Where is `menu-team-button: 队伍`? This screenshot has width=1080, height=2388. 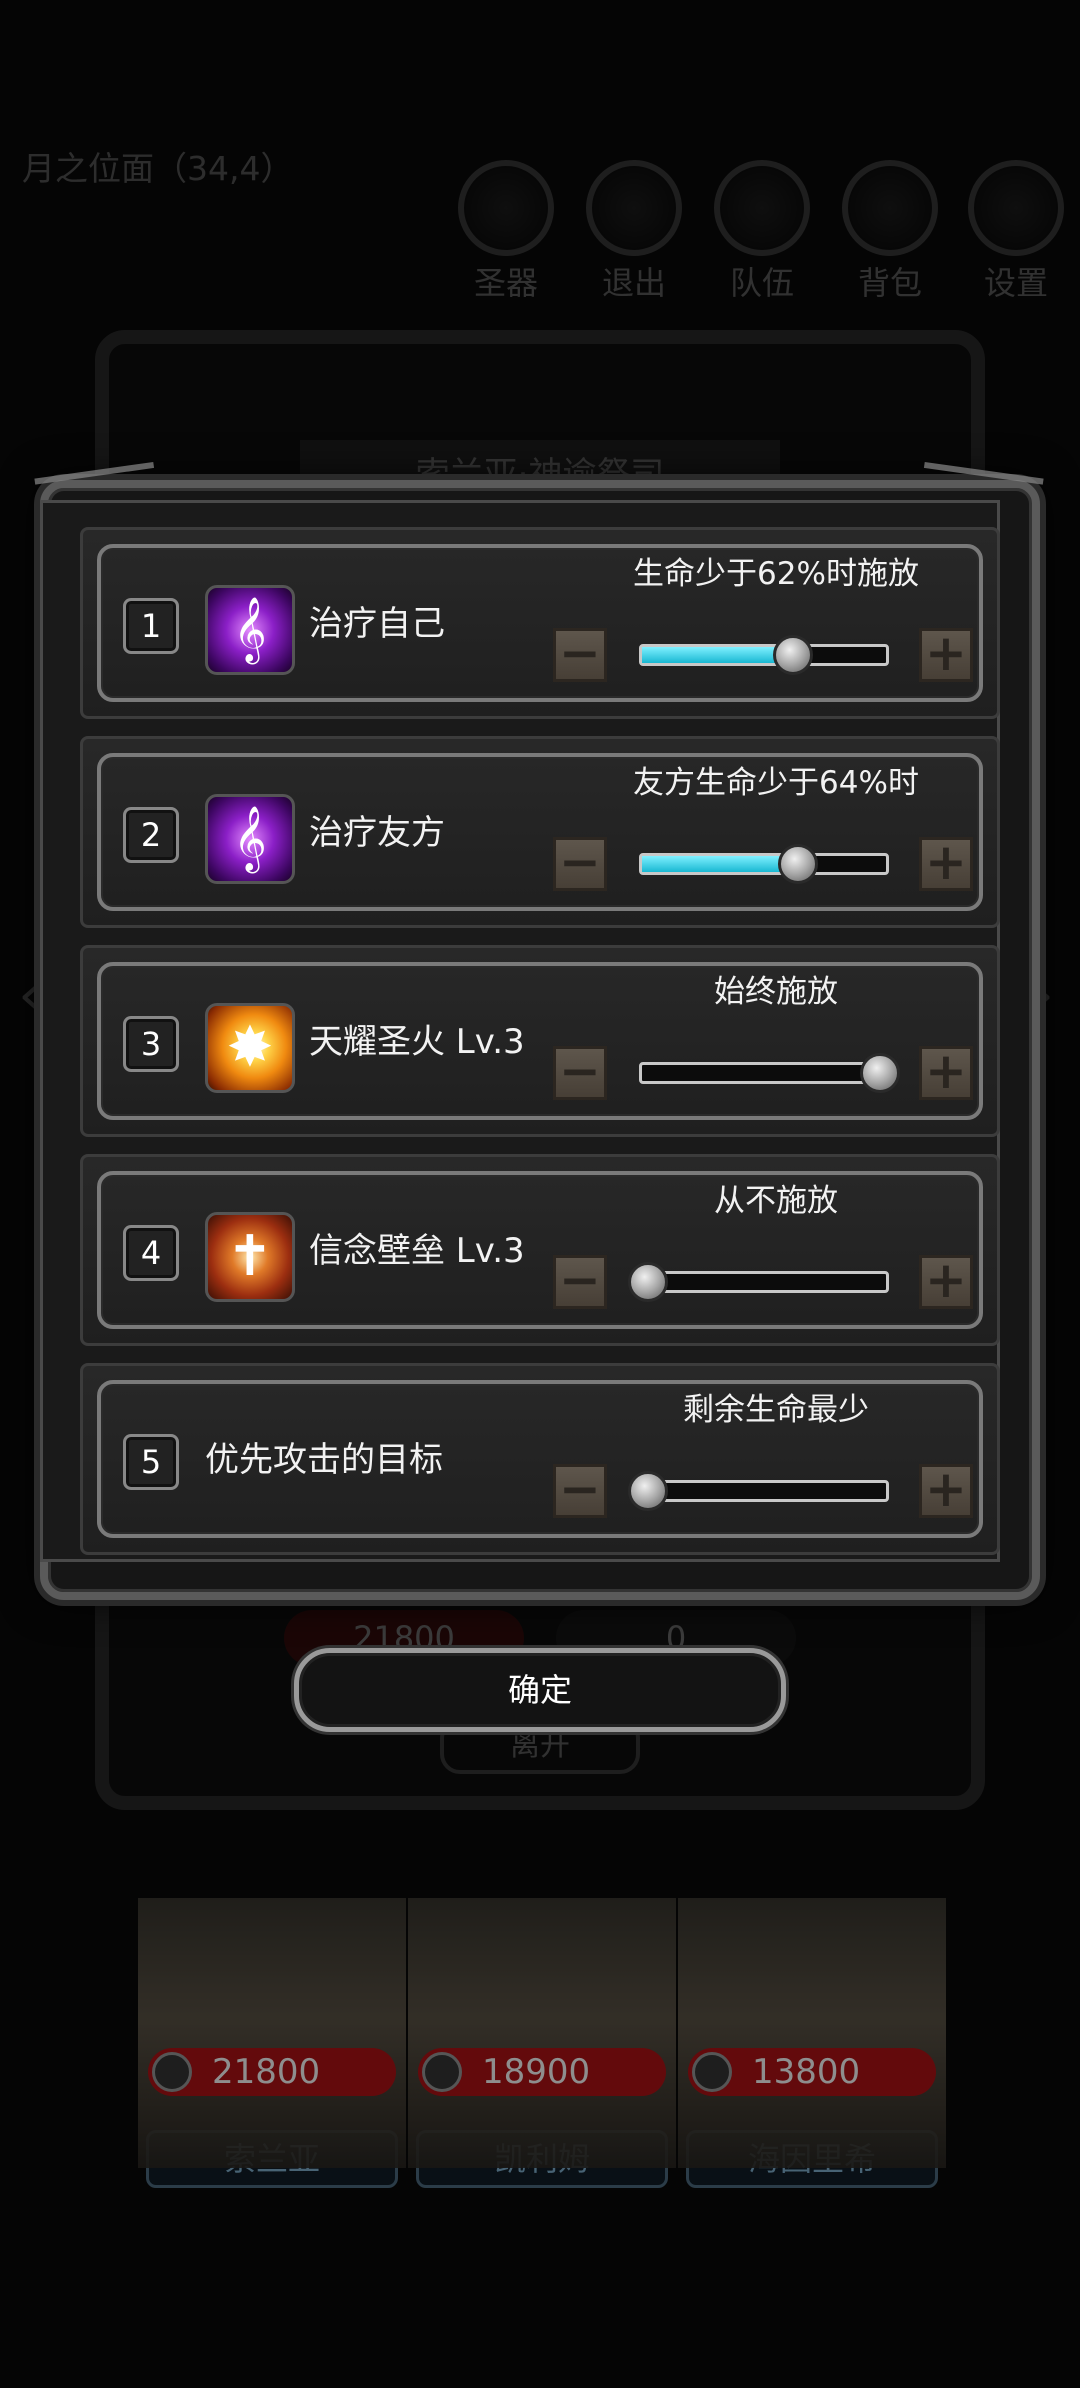 menu-team-button: 队伍 is located at coordinates (762, 232).